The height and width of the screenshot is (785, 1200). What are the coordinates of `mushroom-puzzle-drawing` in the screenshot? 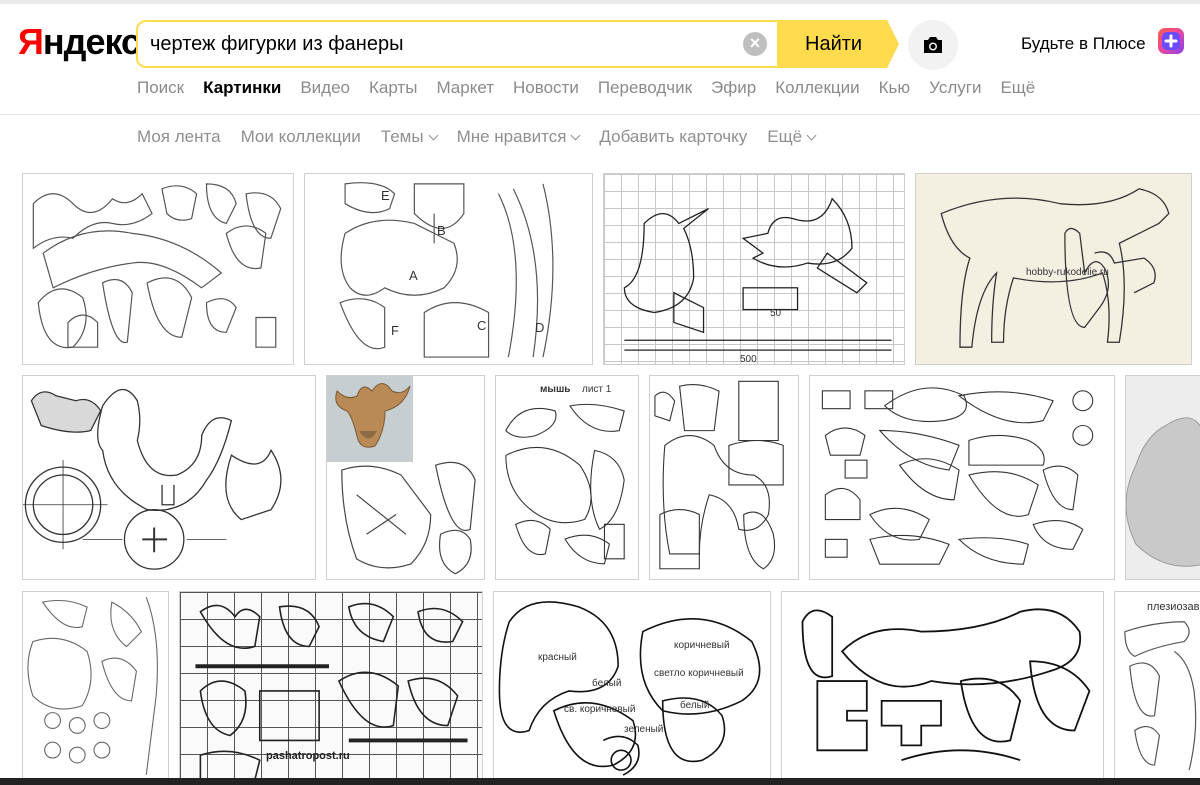 It's located at (629, 688).